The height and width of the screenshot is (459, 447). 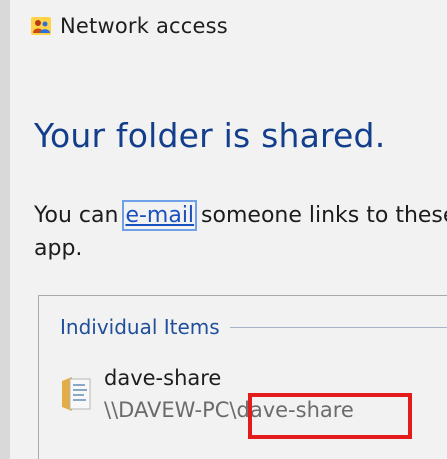 I want to click on shared-item-name: dave-share, so click(x=163, y=378).